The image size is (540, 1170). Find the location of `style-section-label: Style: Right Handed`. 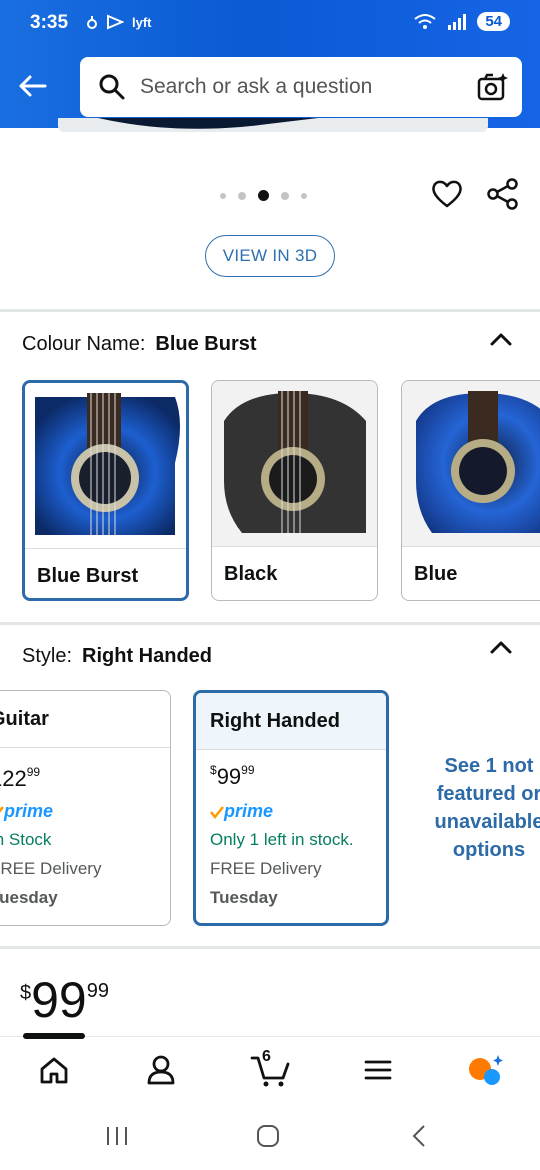

style-section-label: Style: Right Handed is located at coordinates (117, 656).